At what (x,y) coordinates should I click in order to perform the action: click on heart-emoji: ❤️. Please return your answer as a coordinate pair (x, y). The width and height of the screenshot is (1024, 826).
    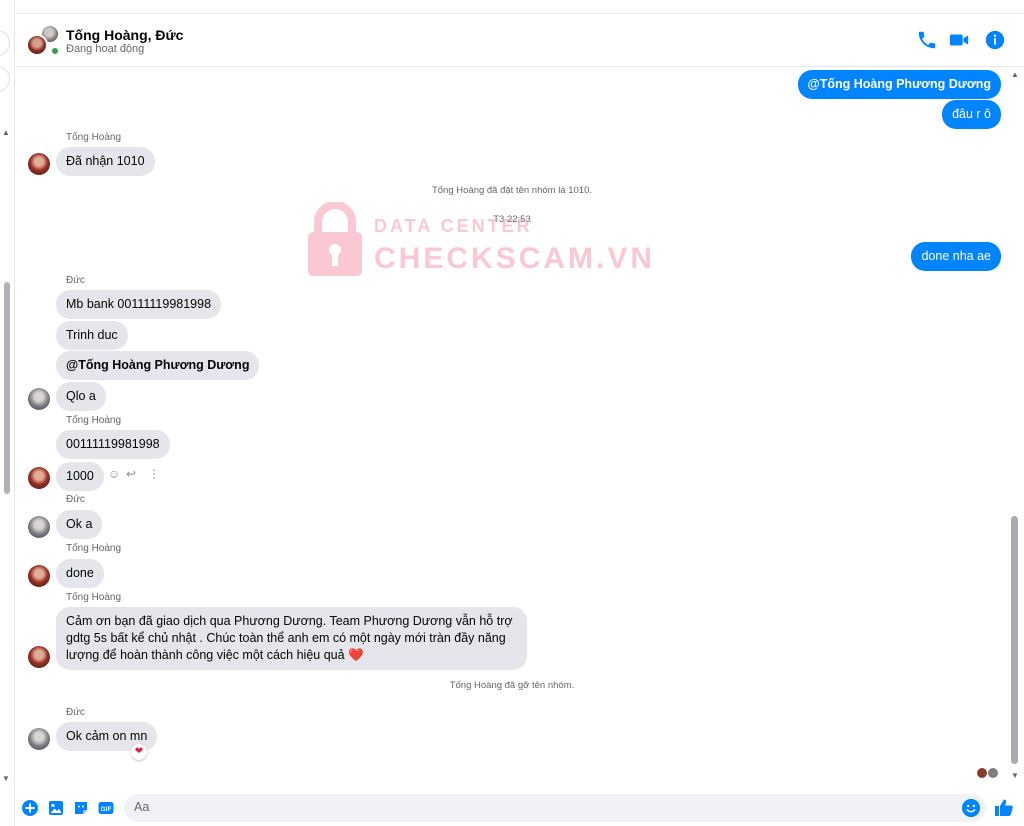
    Looking at the image, I should click on (356, 655).